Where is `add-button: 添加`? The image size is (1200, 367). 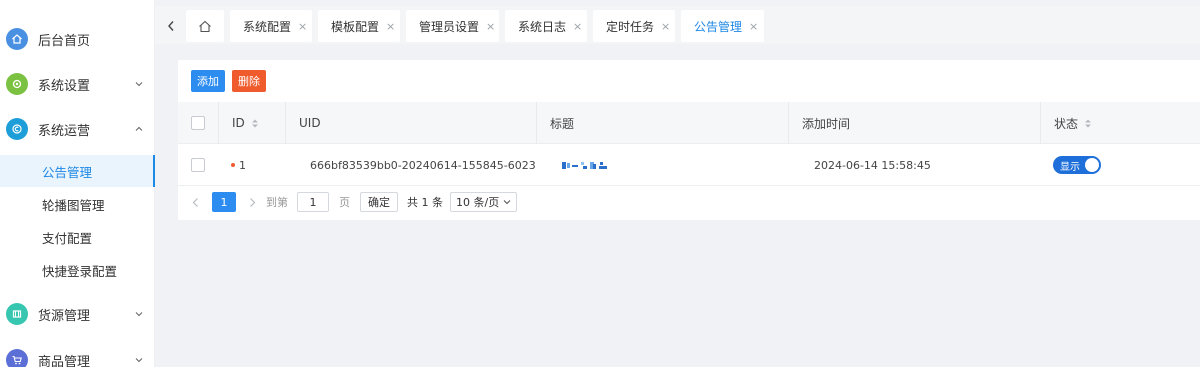
add-button: 添加 is located at coordinates (208, 81).